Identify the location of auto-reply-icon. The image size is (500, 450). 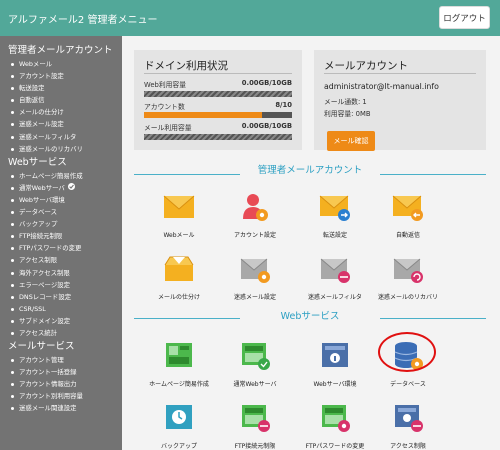
(407, 208).